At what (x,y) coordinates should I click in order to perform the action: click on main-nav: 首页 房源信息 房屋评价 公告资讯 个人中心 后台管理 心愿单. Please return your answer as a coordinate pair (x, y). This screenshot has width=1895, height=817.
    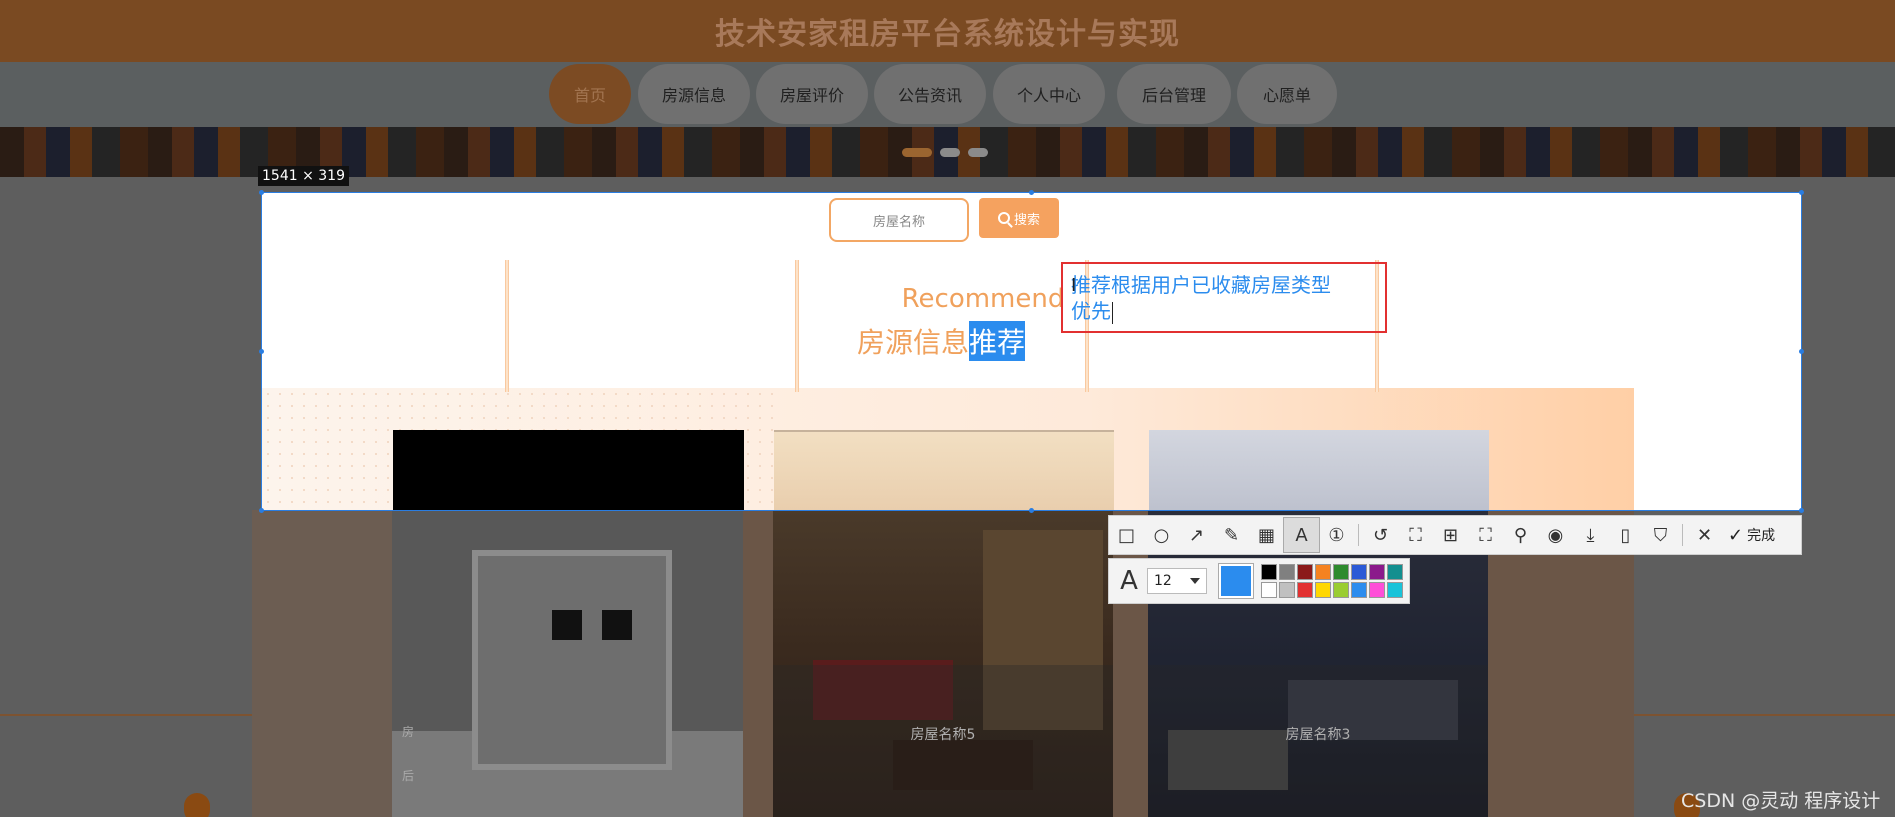
    Looking at the image, I should click on (947, 94).